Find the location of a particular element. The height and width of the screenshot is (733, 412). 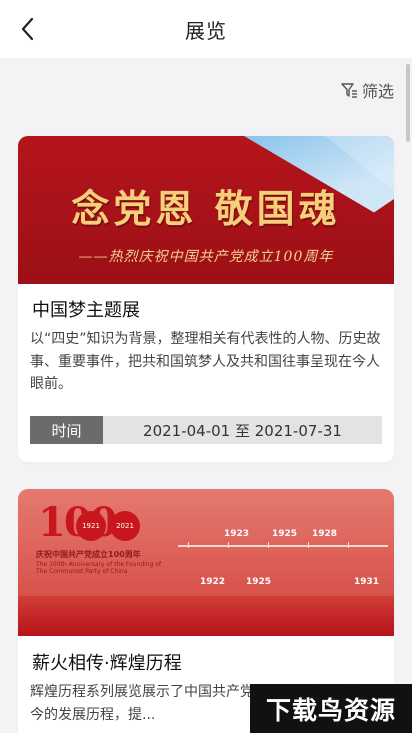

scrollbar is located at coordinates (408, 103).